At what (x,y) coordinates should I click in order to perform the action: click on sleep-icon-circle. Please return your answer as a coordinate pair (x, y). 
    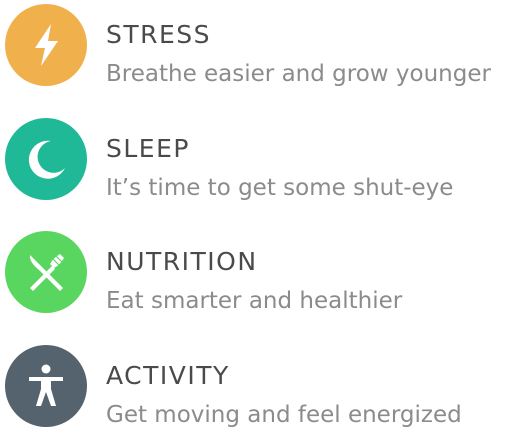
    Looking at the image, I should click on (46, 159).